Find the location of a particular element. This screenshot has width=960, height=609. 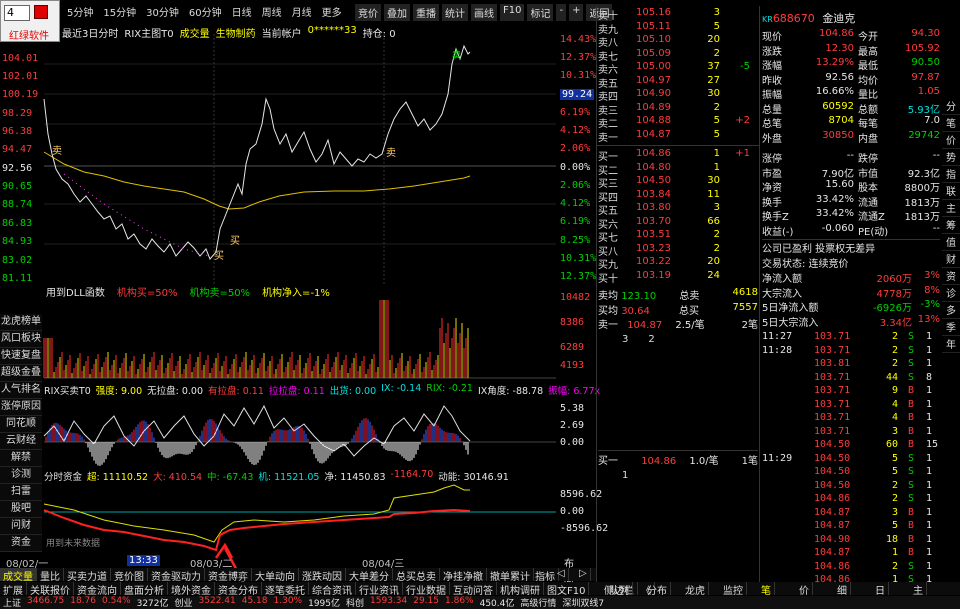

menu-item: 更多 is located at coordinates (332, 11).